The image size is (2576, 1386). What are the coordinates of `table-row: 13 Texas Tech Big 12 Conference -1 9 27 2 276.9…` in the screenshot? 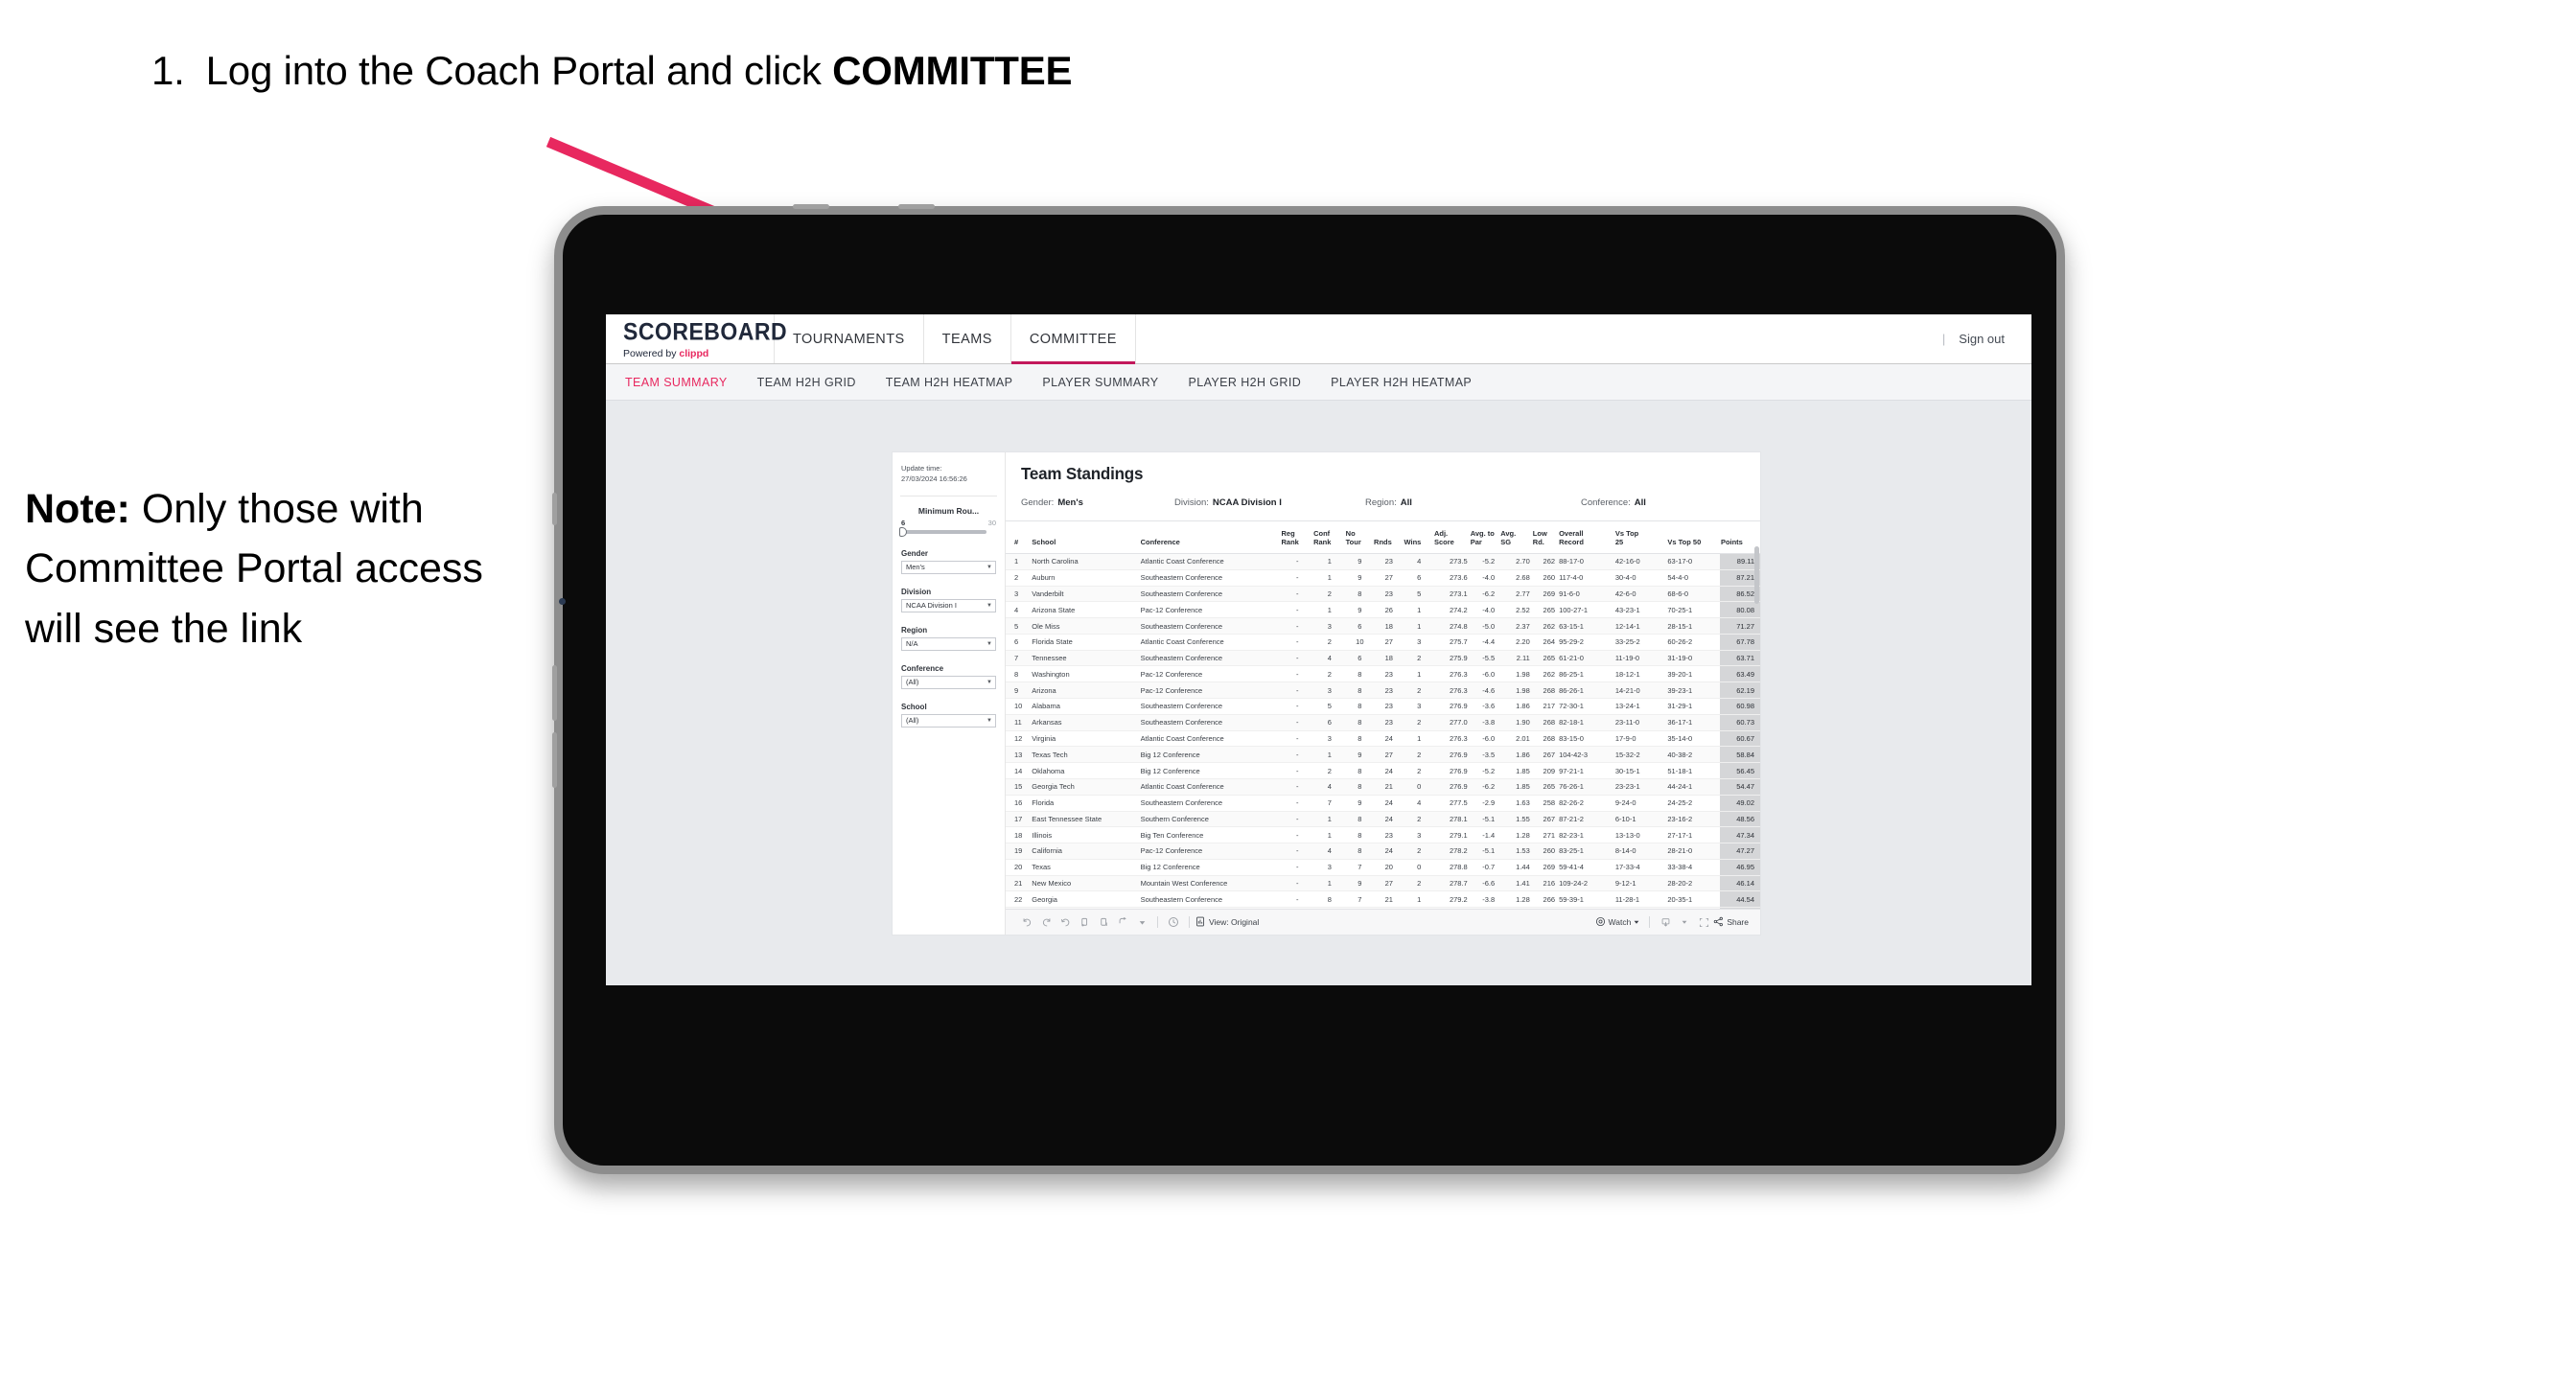 It's located at (1383, 755).